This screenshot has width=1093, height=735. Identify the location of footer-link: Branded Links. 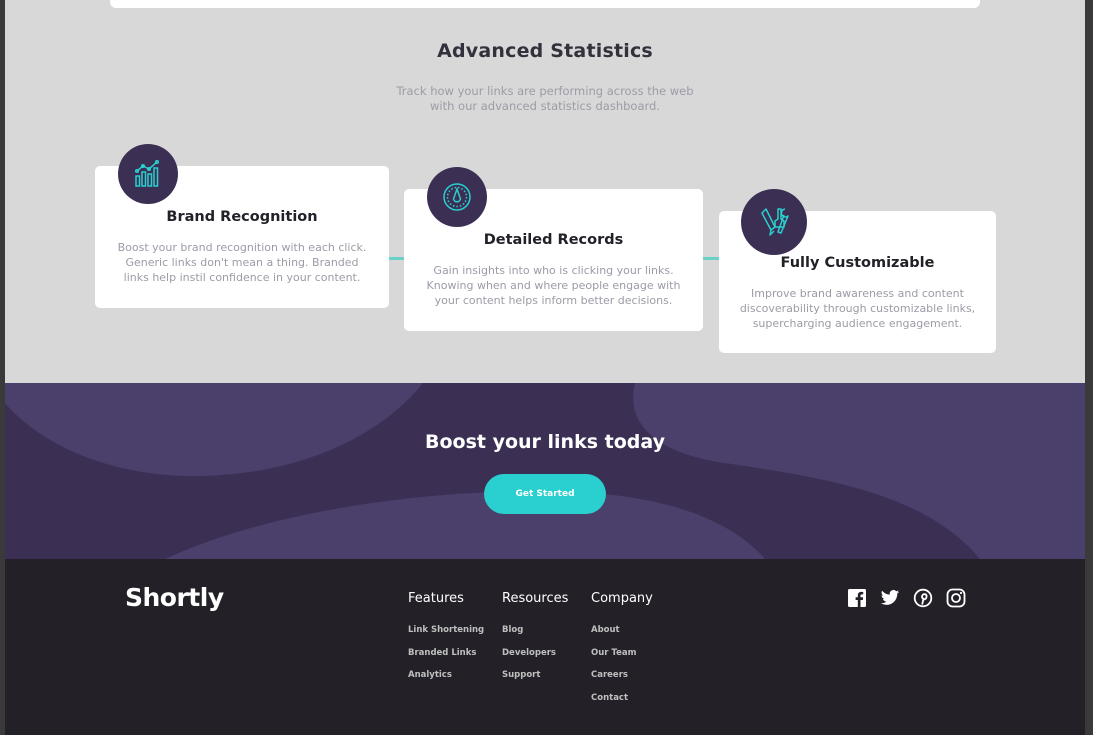
(446, 659).